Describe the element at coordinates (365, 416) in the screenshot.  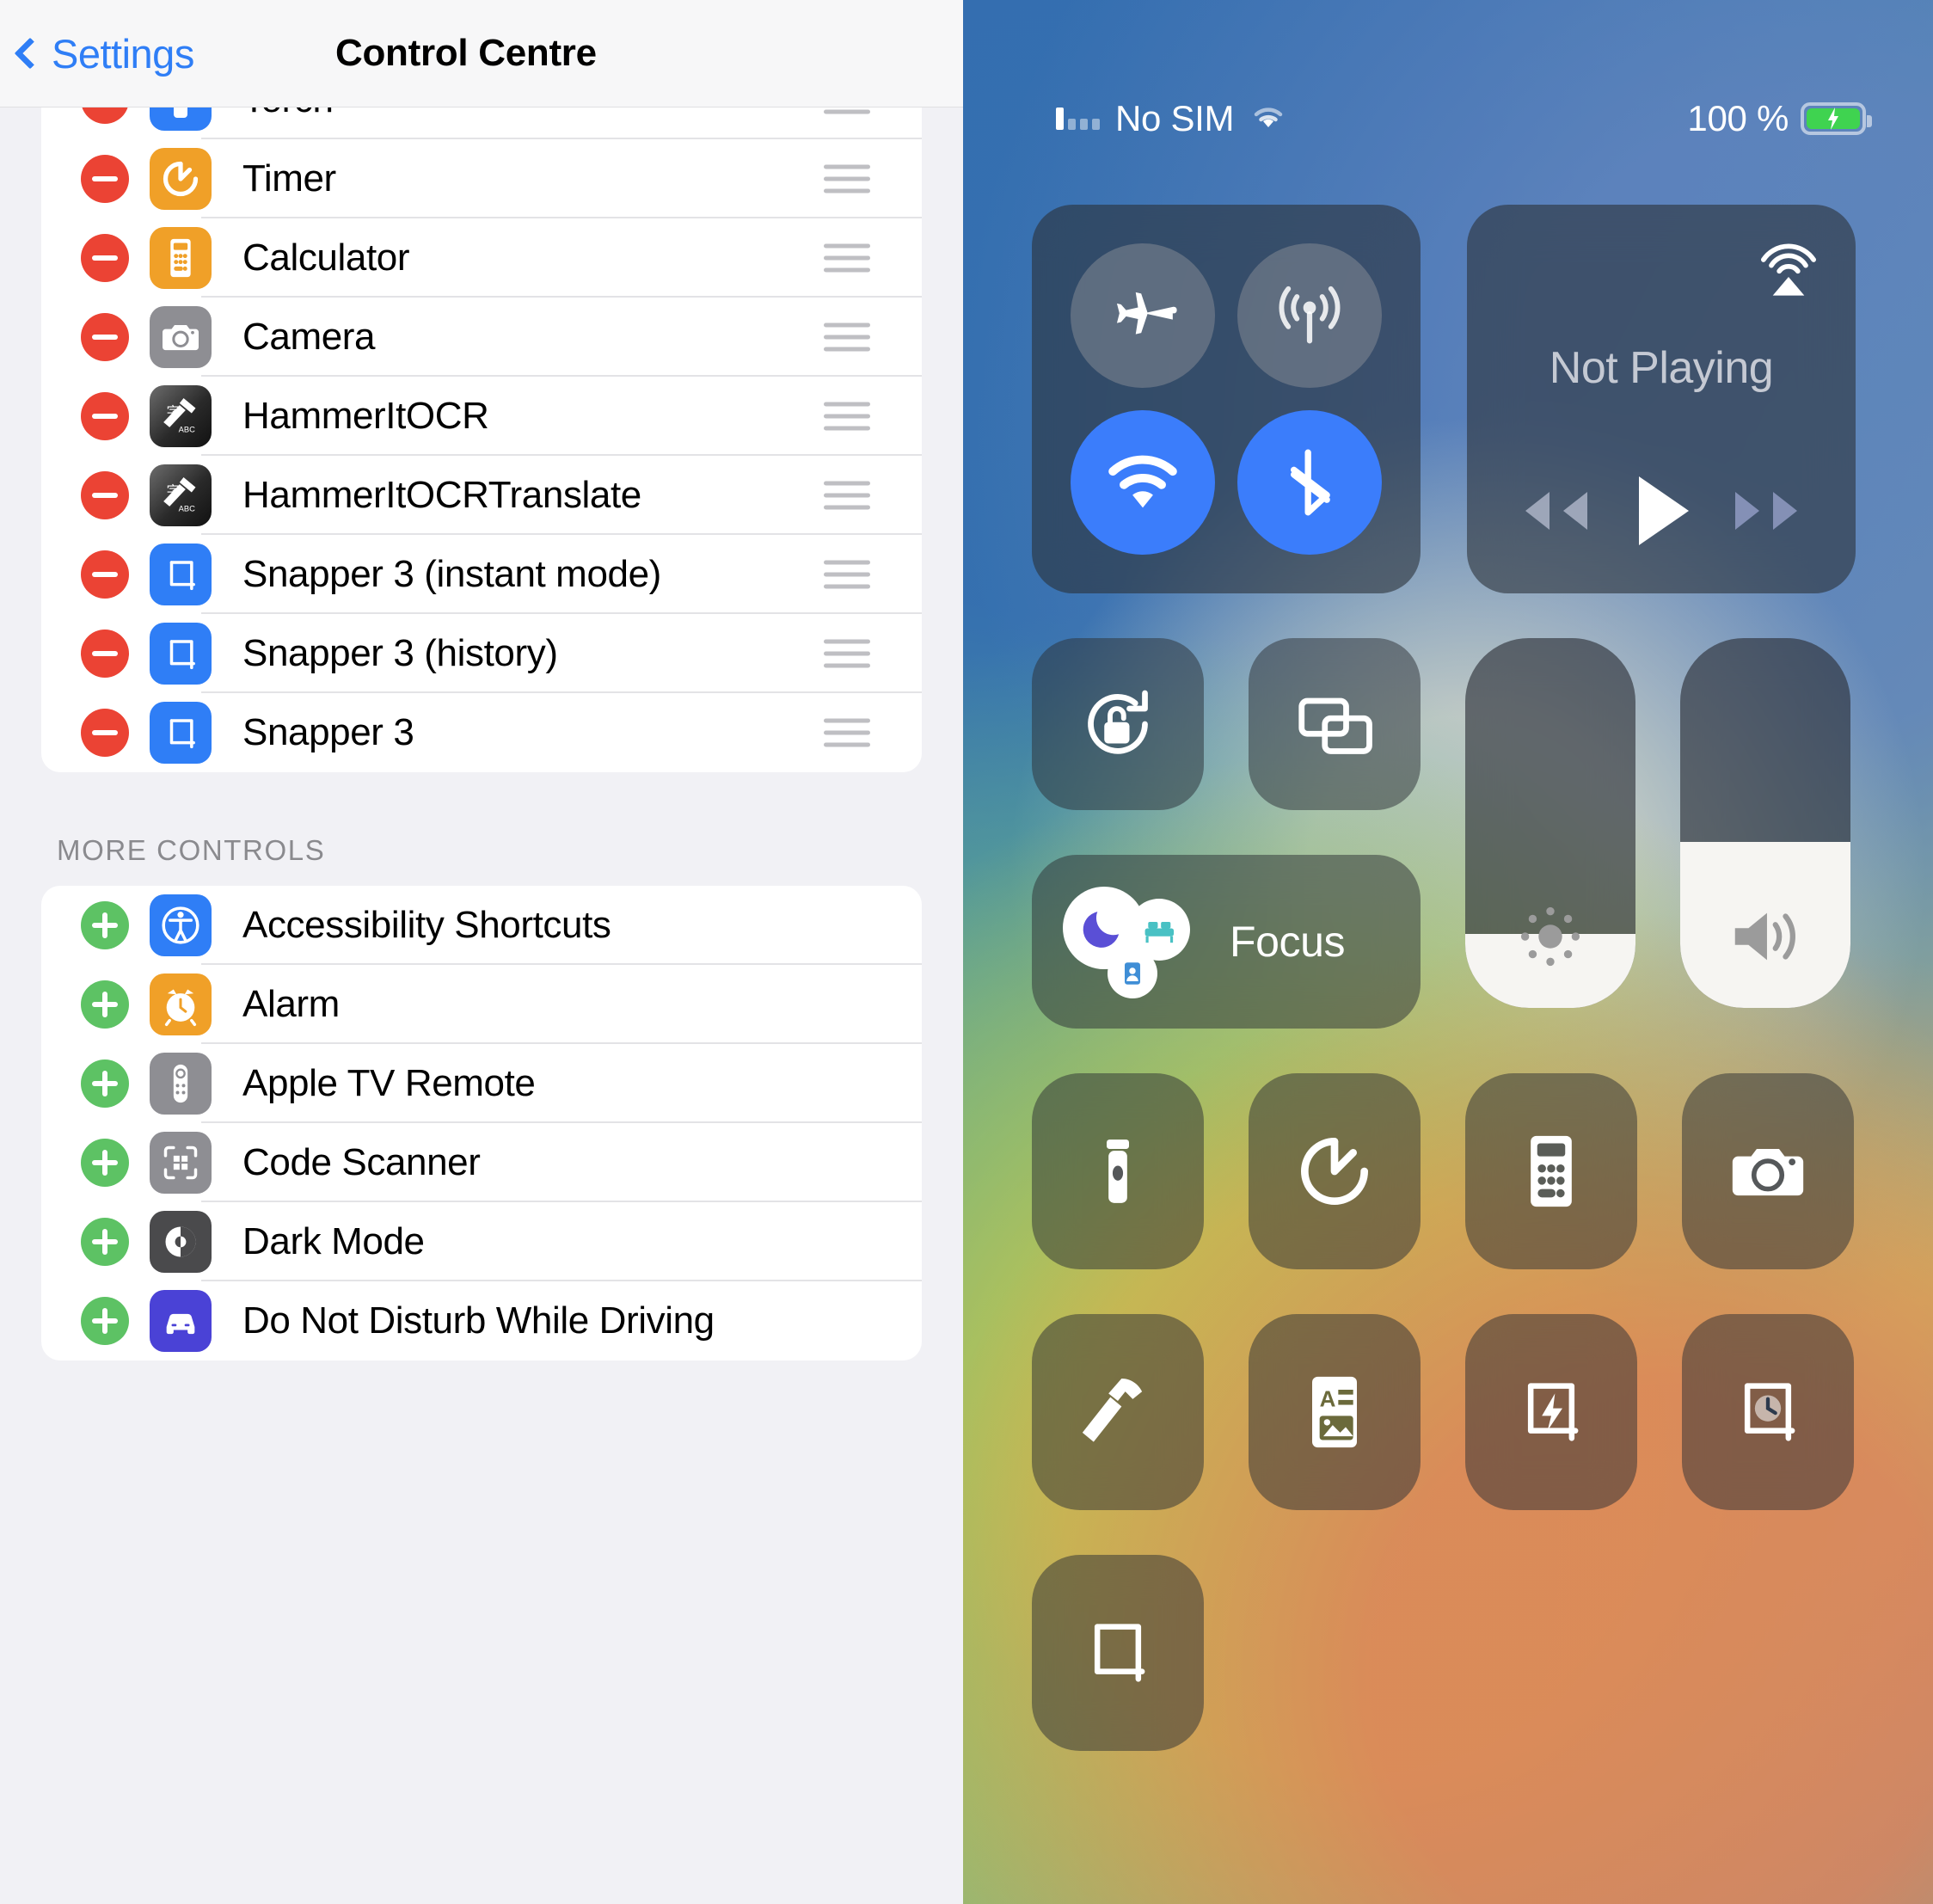
I see `control-label: HammerItOCR` at that location.